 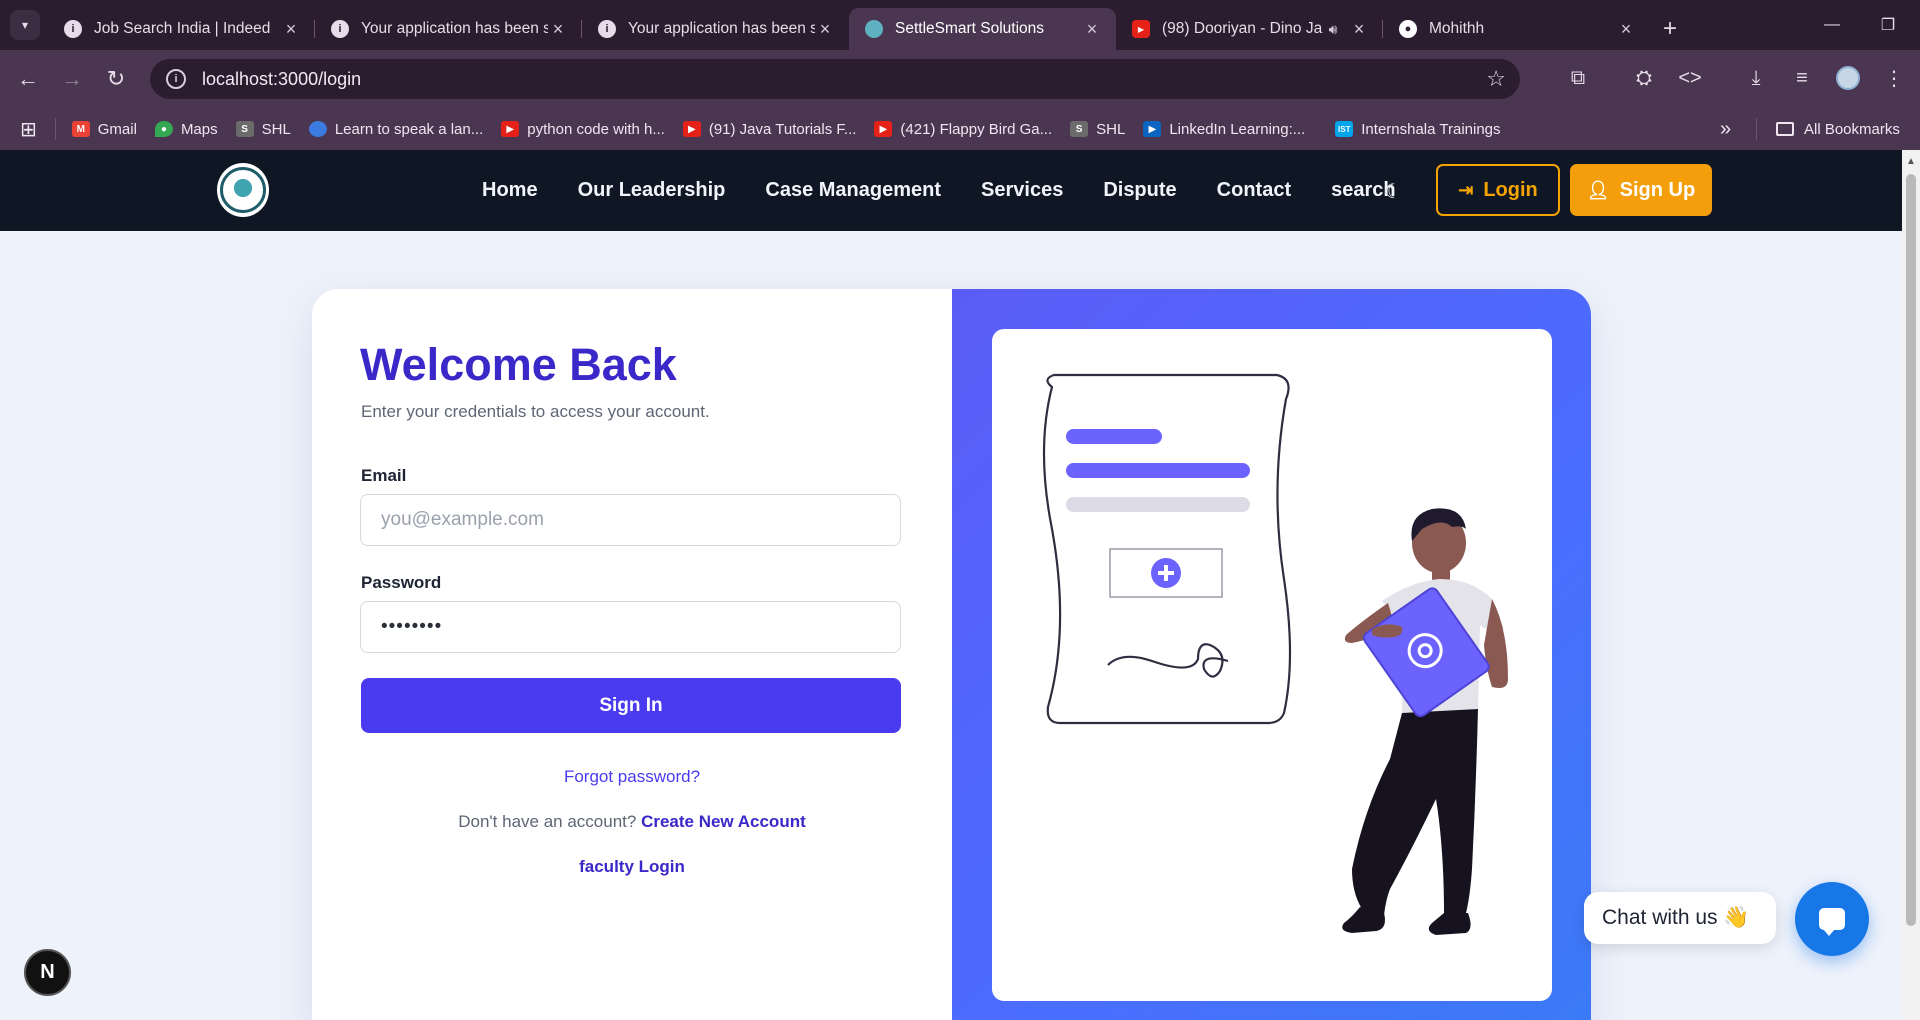 What do you see at coordinates (1333, 29) in the screenshot?
I see `speaker-icon: 🔊︎` at bounding box center [1333, 29].